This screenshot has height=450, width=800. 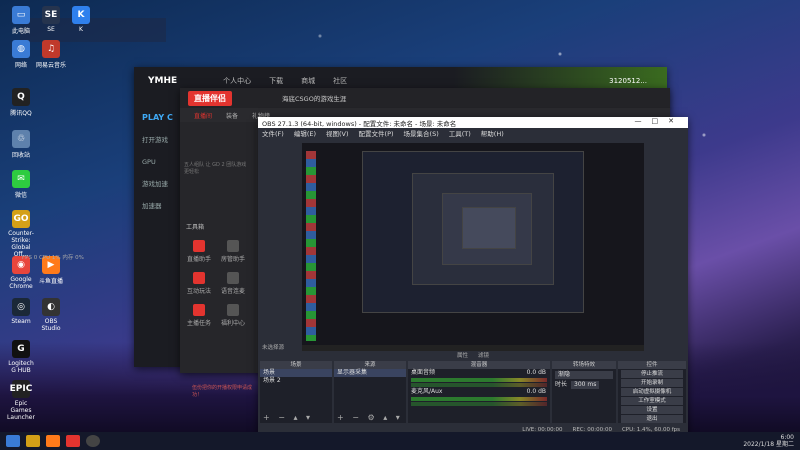 What do you see at coordinates (215, 168) in the screenshot?
I see `live-hint: 五人组队 让 GD 2 团队游戏 更轻松` at bounding box center [215, 168].